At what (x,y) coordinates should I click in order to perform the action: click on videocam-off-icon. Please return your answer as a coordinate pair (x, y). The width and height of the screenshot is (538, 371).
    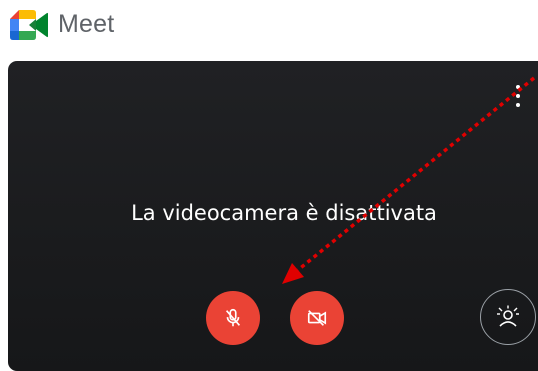
    Looking at the image, I should click on (317, 318).